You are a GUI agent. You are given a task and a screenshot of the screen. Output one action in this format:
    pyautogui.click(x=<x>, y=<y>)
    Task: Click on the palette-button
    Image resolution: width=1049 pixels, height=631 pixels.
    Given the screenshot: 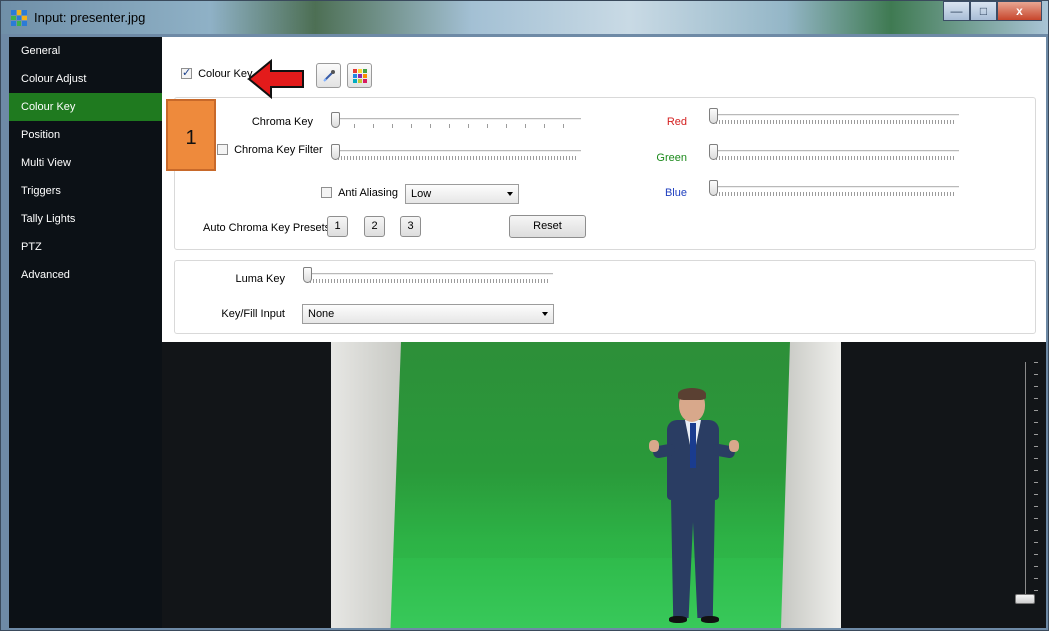 What is the action you would take?
    pyautogui.click(x=359, y=75)
    